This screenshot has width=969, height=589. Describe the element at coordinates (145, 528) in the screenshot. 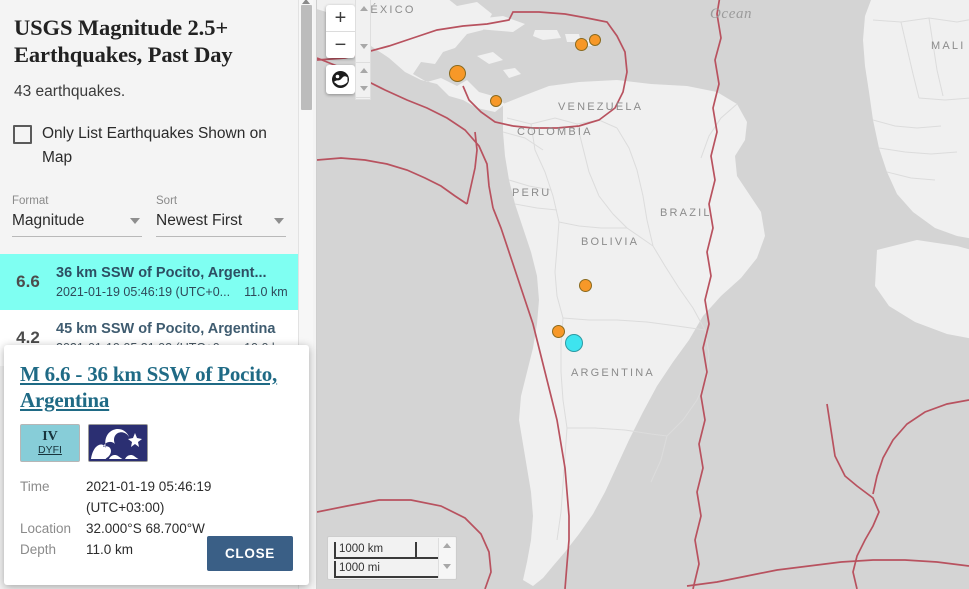

I see `popup-detail-value: 32.000°S 68.700°W` at that location.